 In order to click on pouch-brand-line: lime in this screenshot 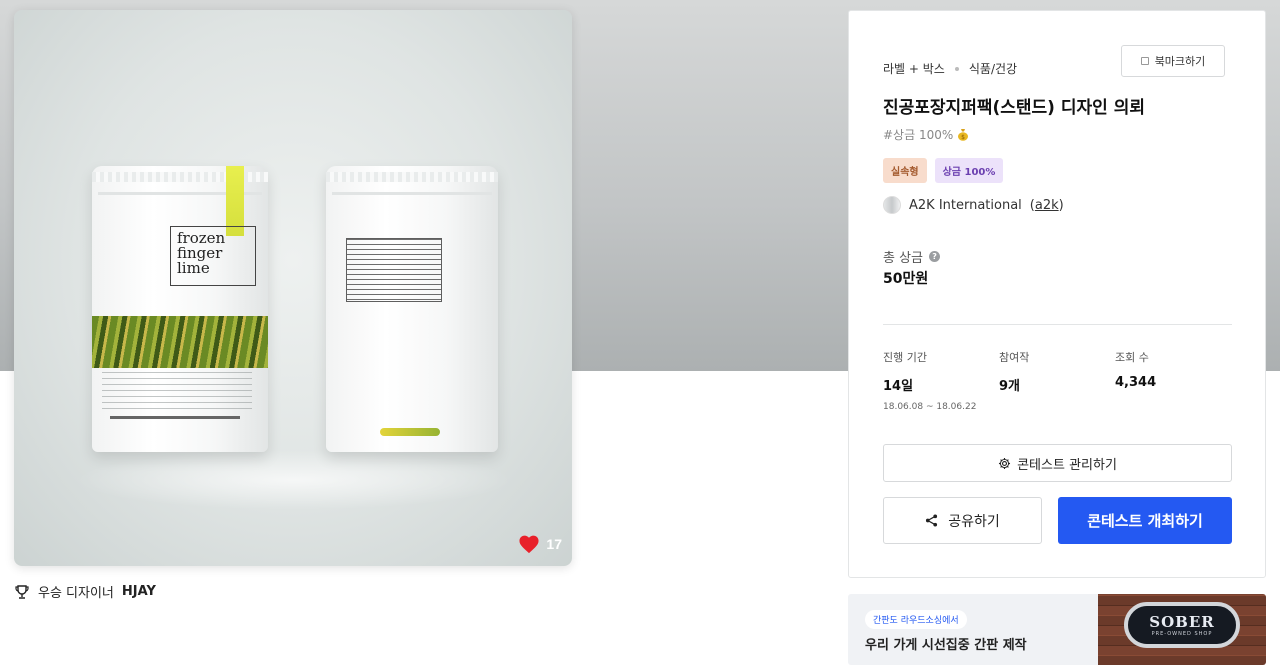, I will do `click(193, 268)`.